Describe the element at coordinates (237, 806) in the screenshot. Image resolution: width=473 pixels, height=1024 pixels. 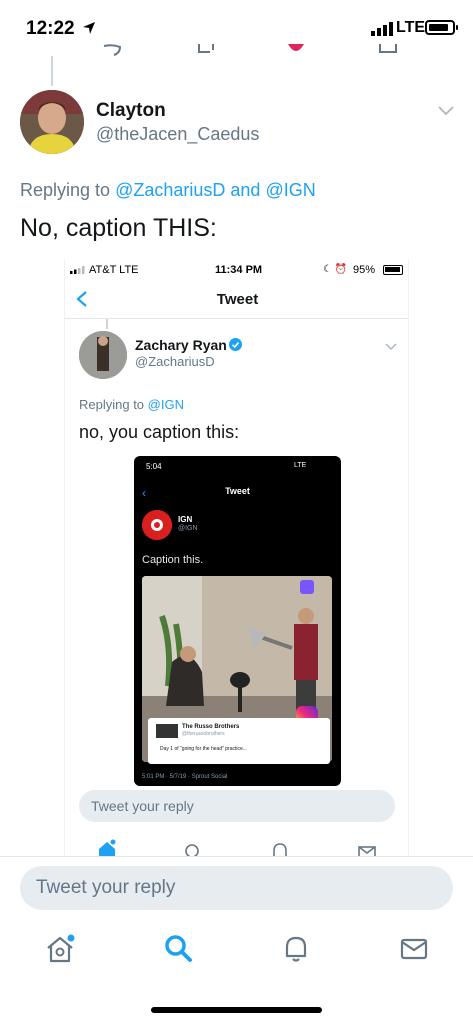
I see `embedded-reply-bar: Tweet your reply` at that location.